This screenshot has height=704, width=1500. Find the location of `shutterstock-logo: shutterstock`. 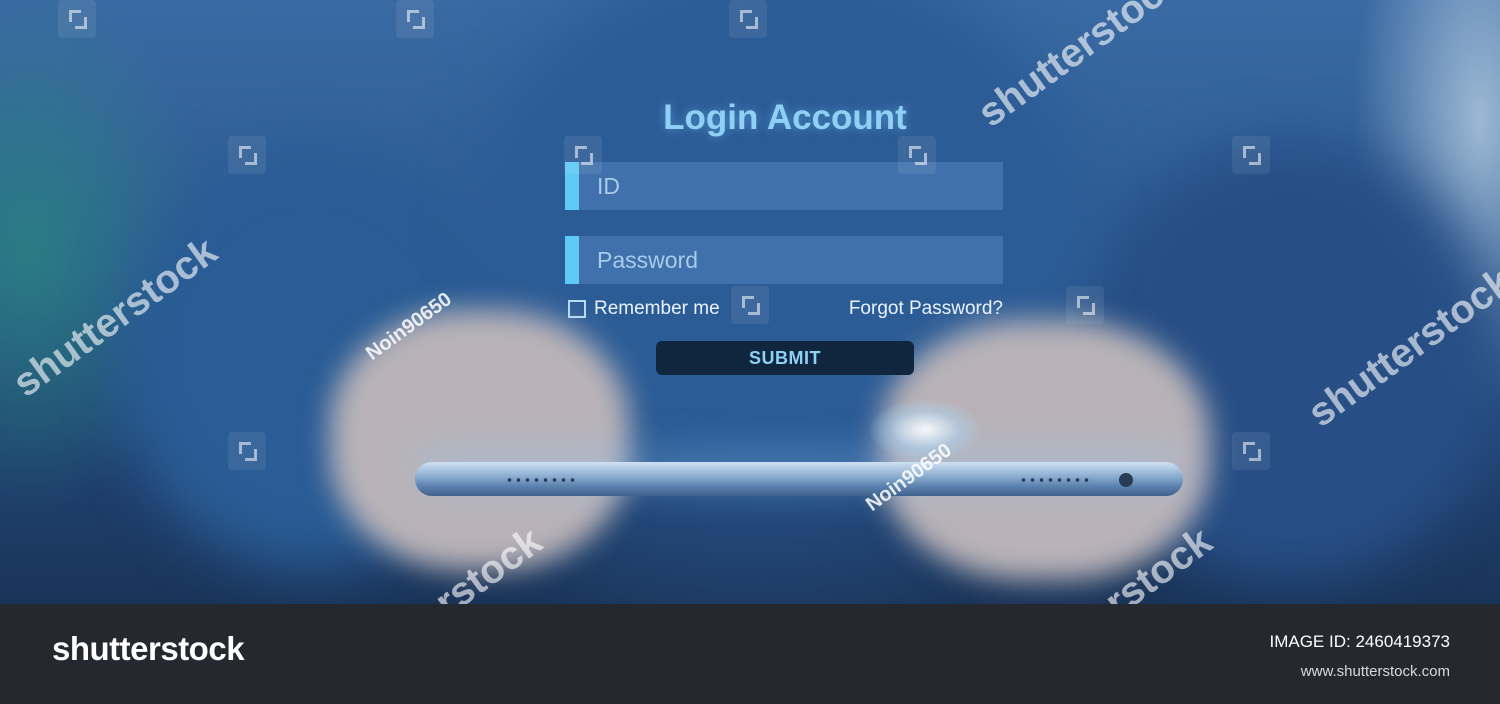

shutterstock-logo: shutterstock is located at coordinates (148, 648).